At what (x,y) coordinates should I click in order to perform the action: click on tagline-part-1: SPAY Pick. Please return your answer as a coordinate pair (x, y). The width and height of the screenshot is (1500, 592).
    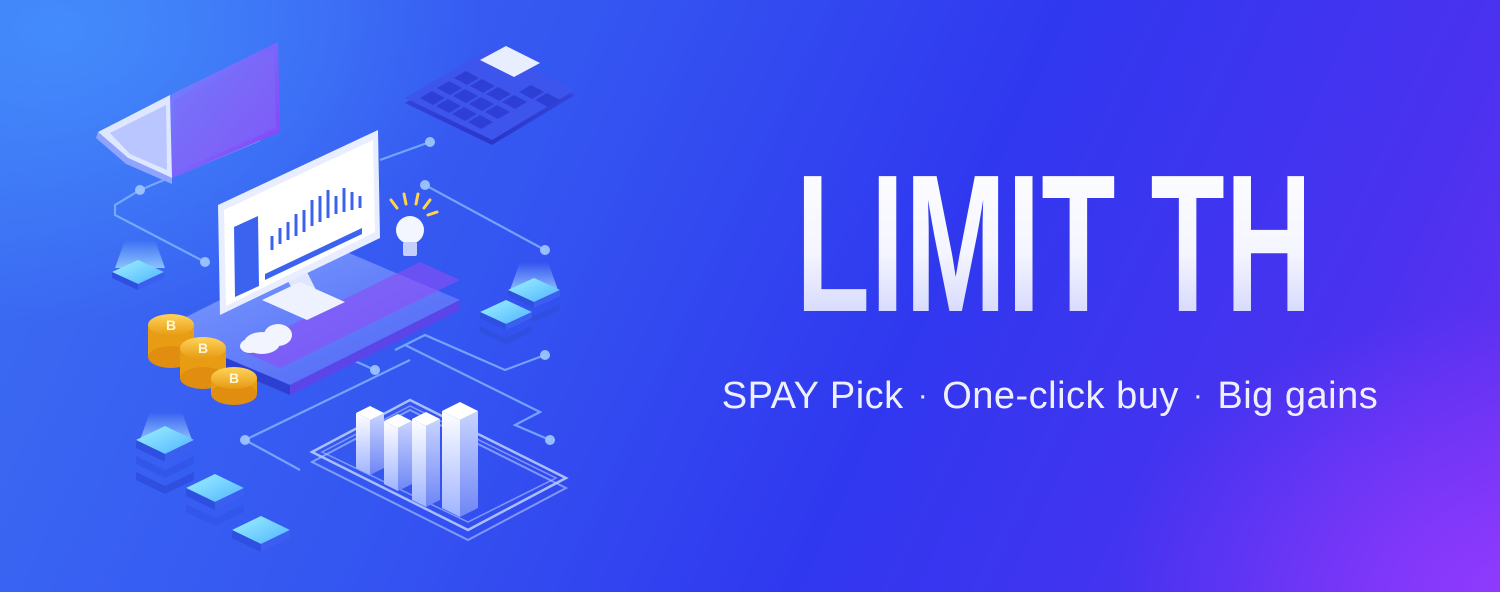
    Looking at the image, I should click on (812, 396).